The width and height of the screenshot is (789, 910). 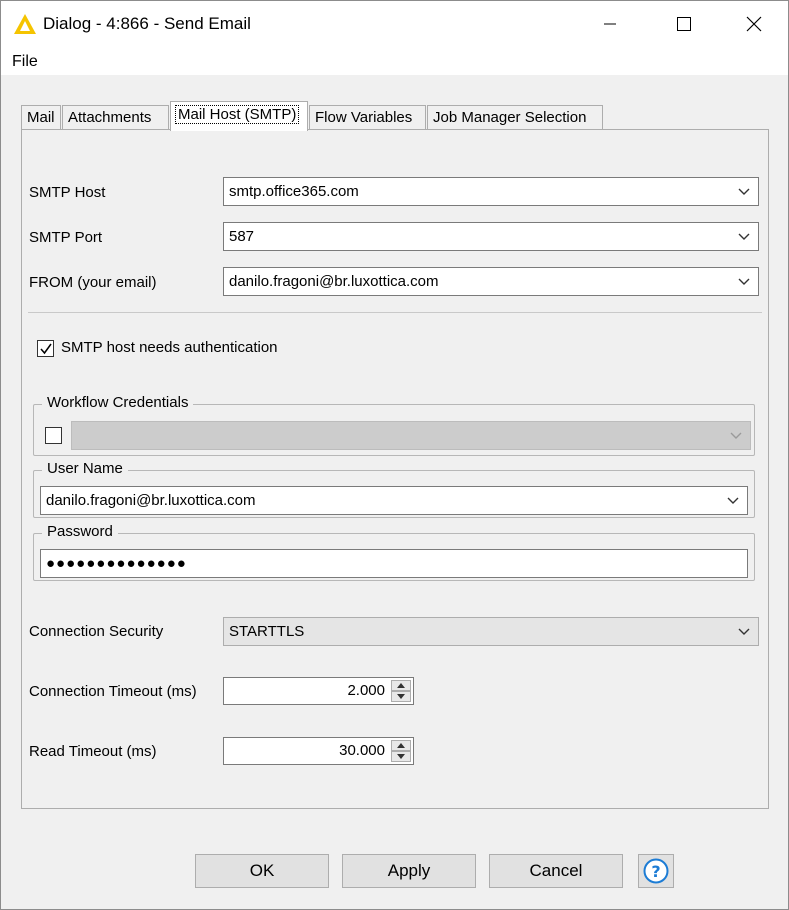 I want to click on connection-security-label: Connection Security, so click(x=96, y=631).